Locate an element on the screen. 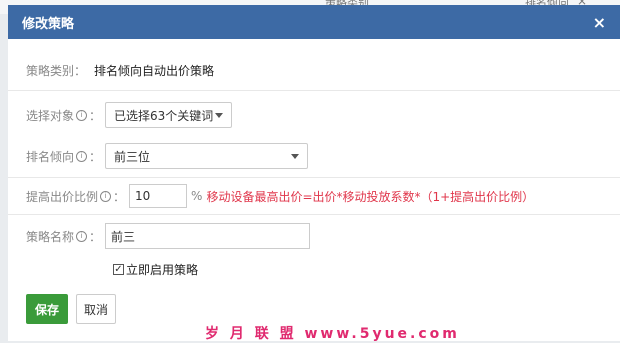 The height and width of the screenshot is (343, 620). bid-ratio-label: 提高出价比例 is located at coordinates (62, 196).